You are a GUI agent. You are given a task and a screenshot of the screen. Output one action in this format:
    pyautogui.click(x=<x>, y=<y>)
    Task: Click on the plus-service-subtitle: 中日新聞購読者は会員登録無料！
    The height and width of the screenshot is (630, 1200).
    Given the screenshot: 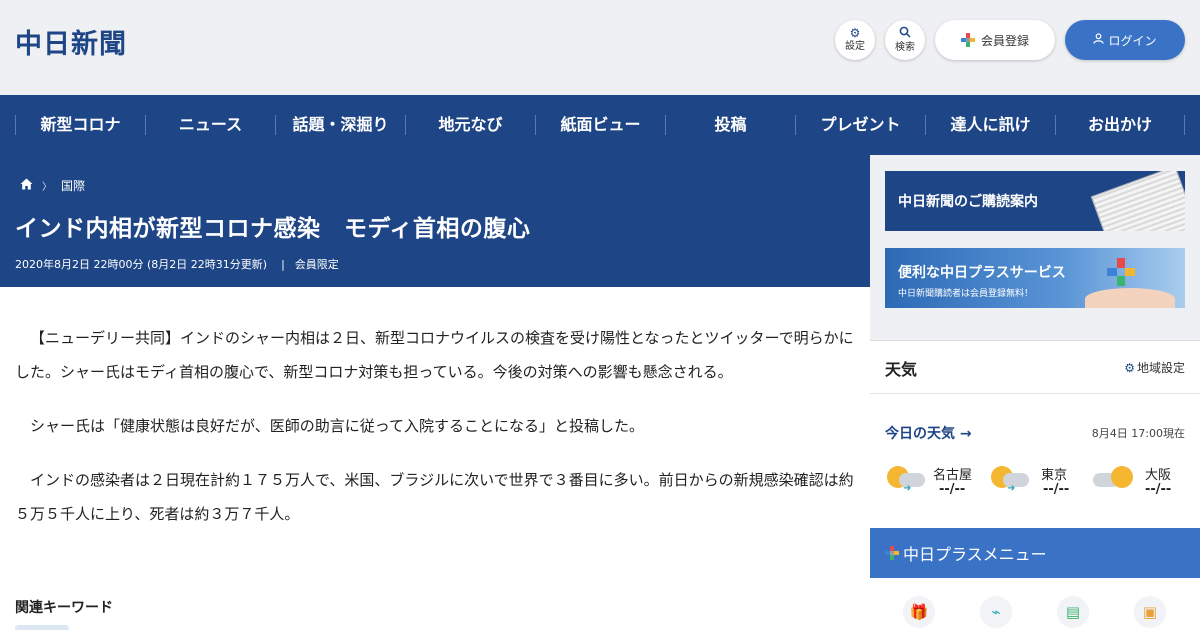 What is the action you would take?
    pyautogui.click(x=966, y=294)
    